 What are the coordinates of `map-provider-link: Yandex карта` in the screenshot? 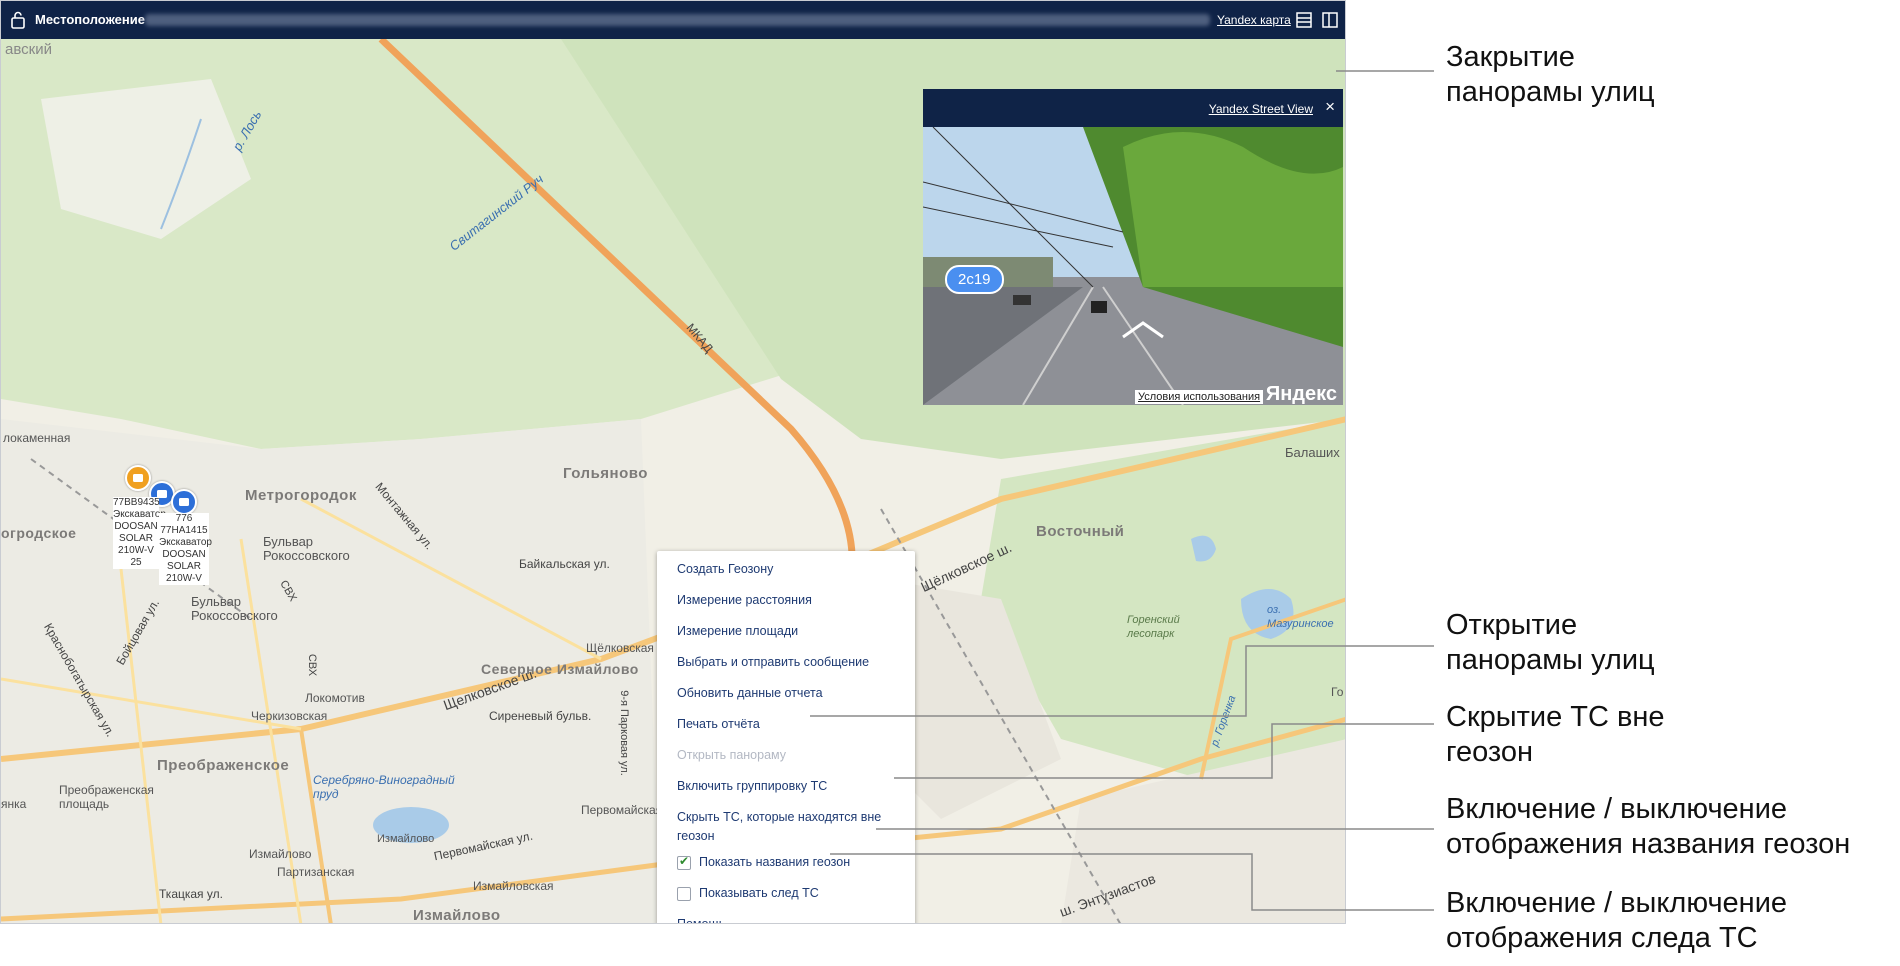 It's located at (1254, 20).